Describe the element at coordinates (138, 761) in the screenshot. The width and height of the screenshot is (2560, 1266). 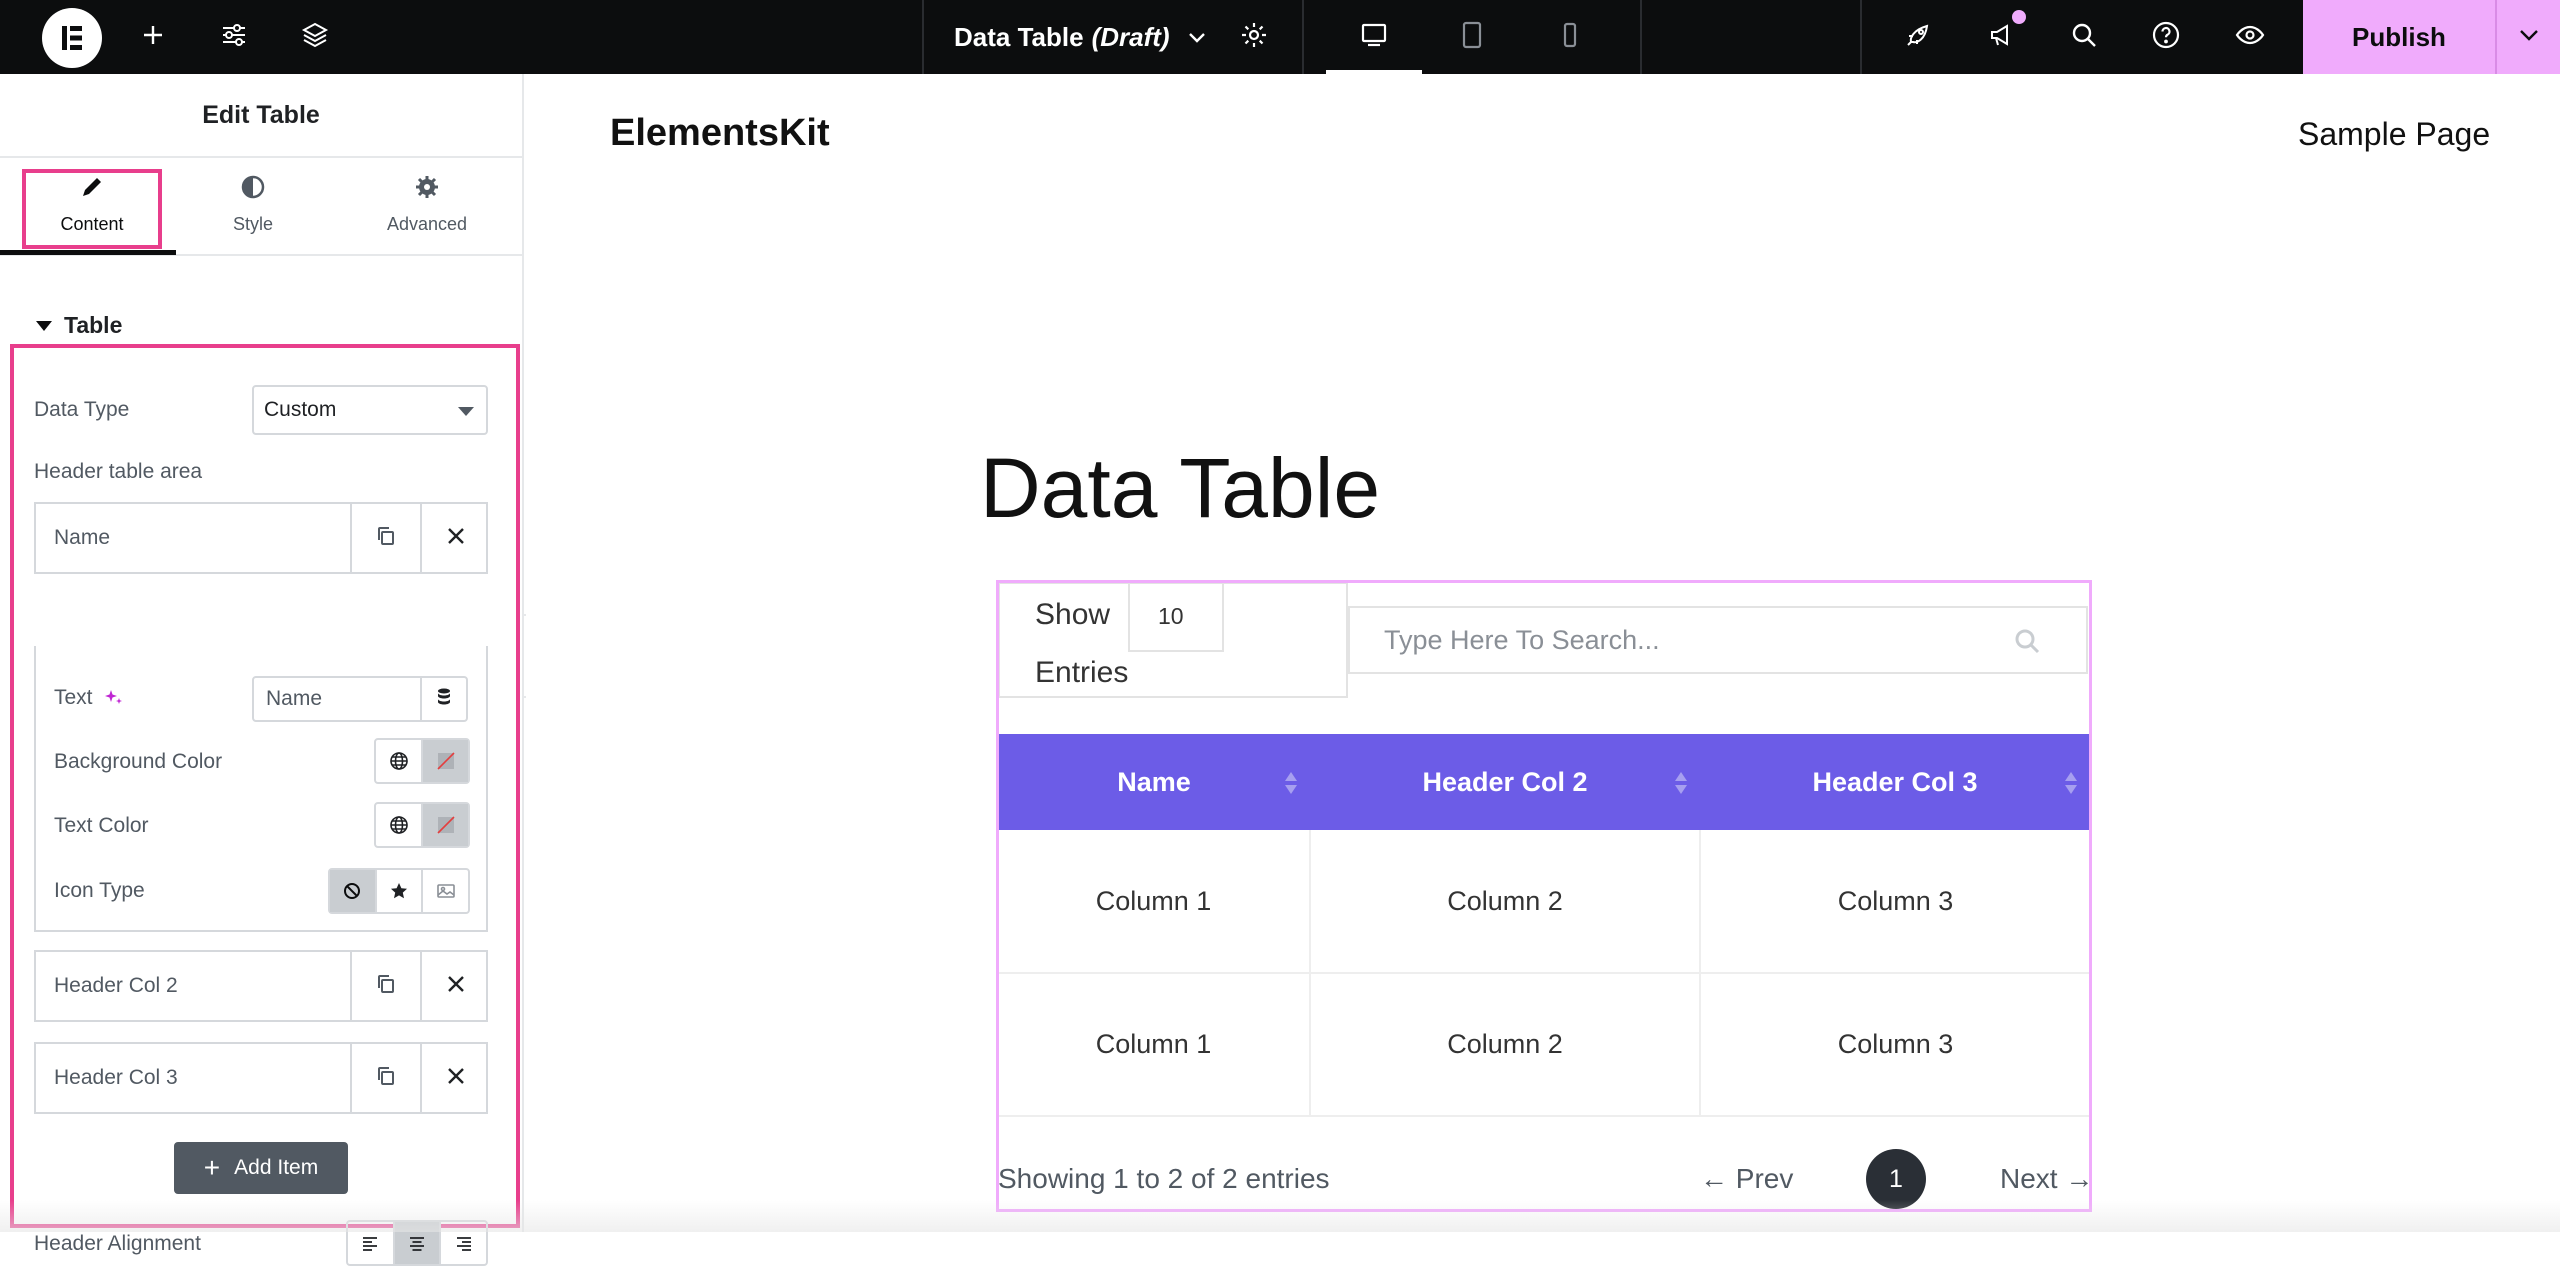
I see `background-color-label: Background Color` at that location.